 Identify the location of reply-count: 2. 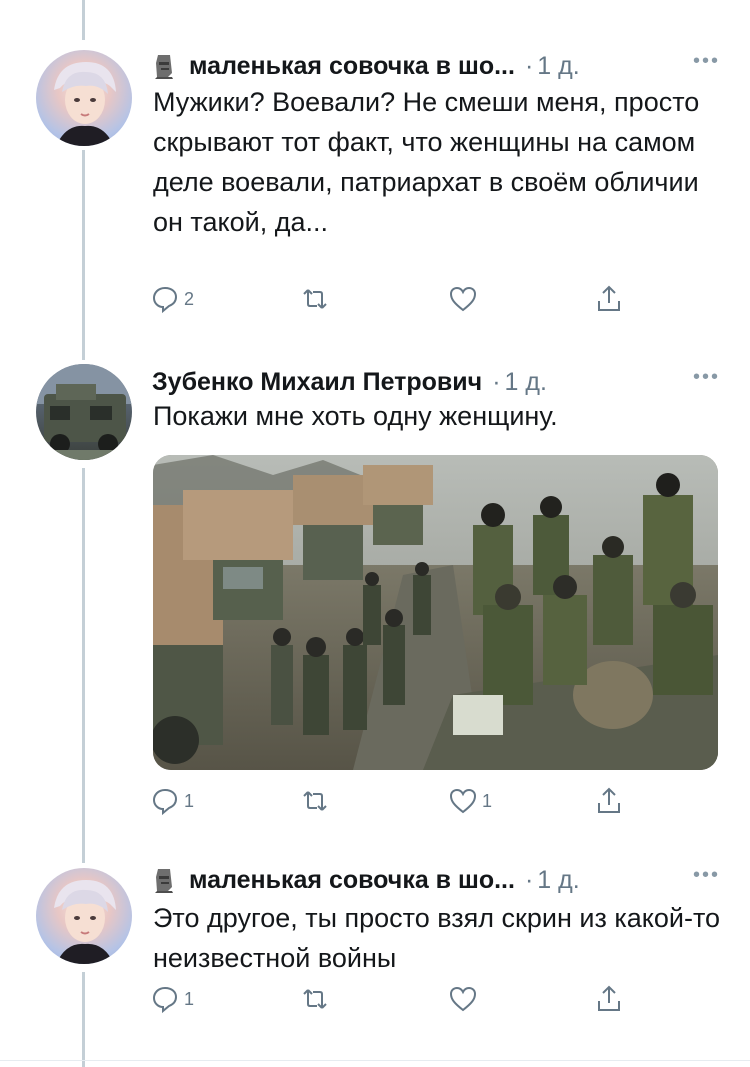
(189, 298).